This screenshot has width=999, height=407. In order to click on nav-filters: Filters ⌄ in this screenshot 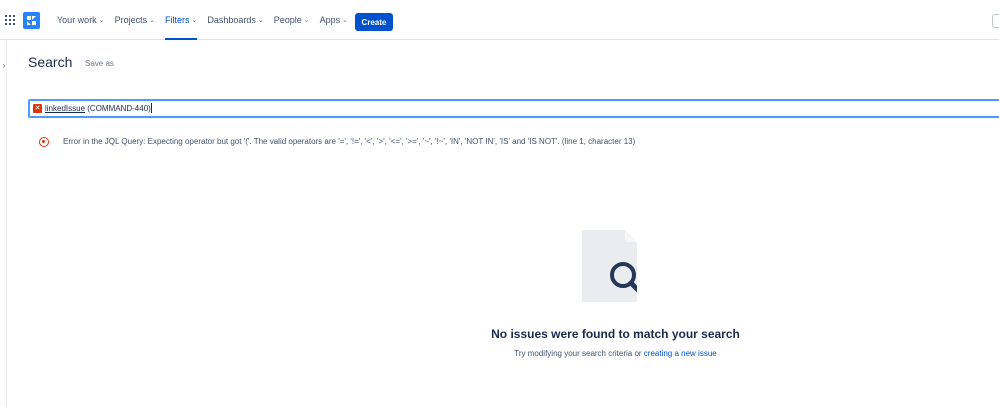, I will do `click(181, 20)`.